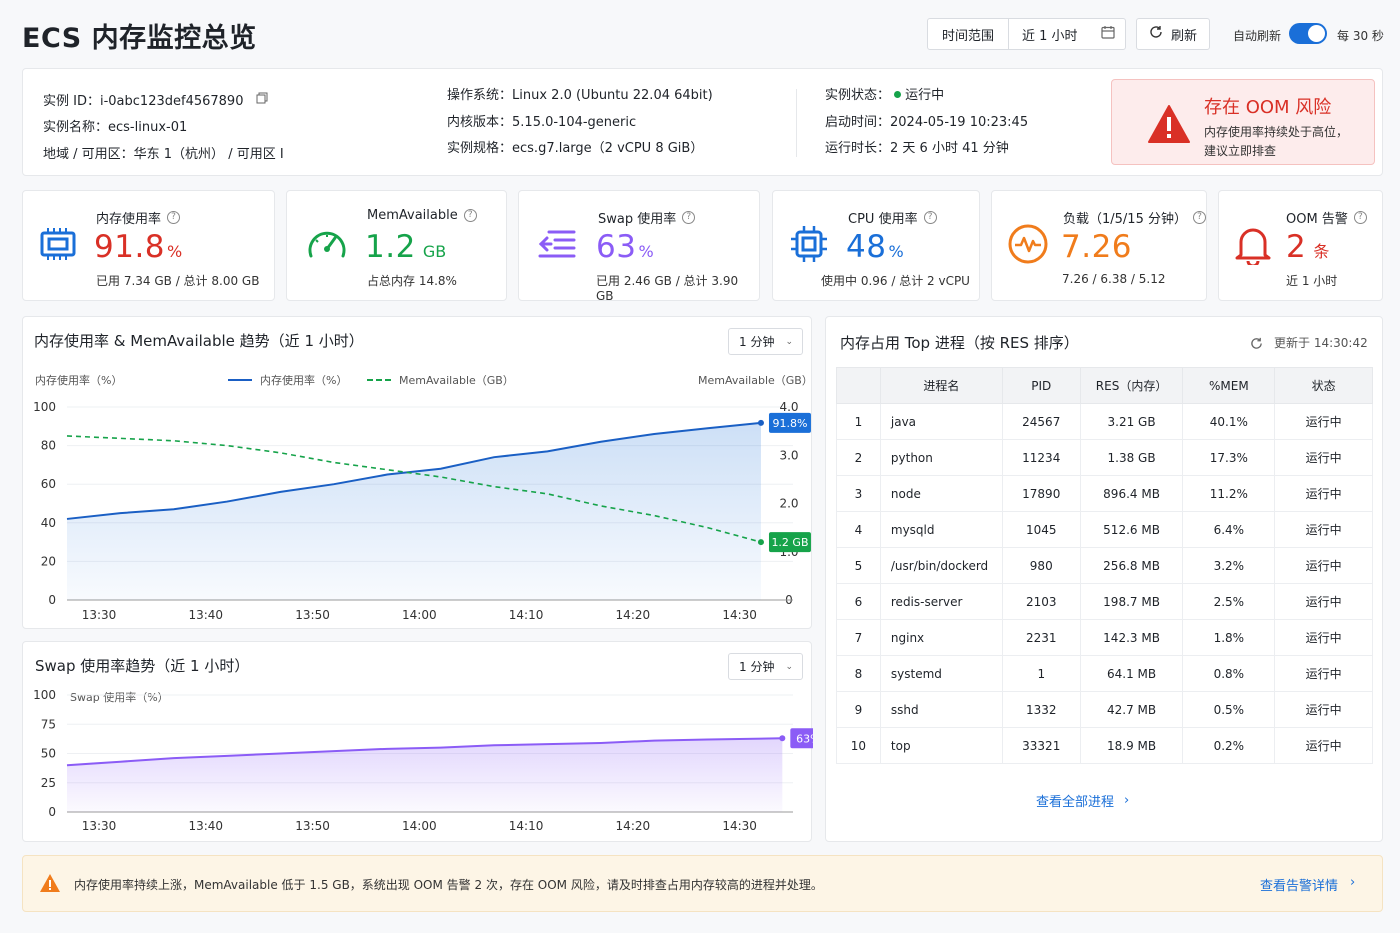 This screenshot has width=1400, height=933. Describe the element at coordinates (1229, 565) in the screenshot. I see `process-mem: 3.2%` at that location.